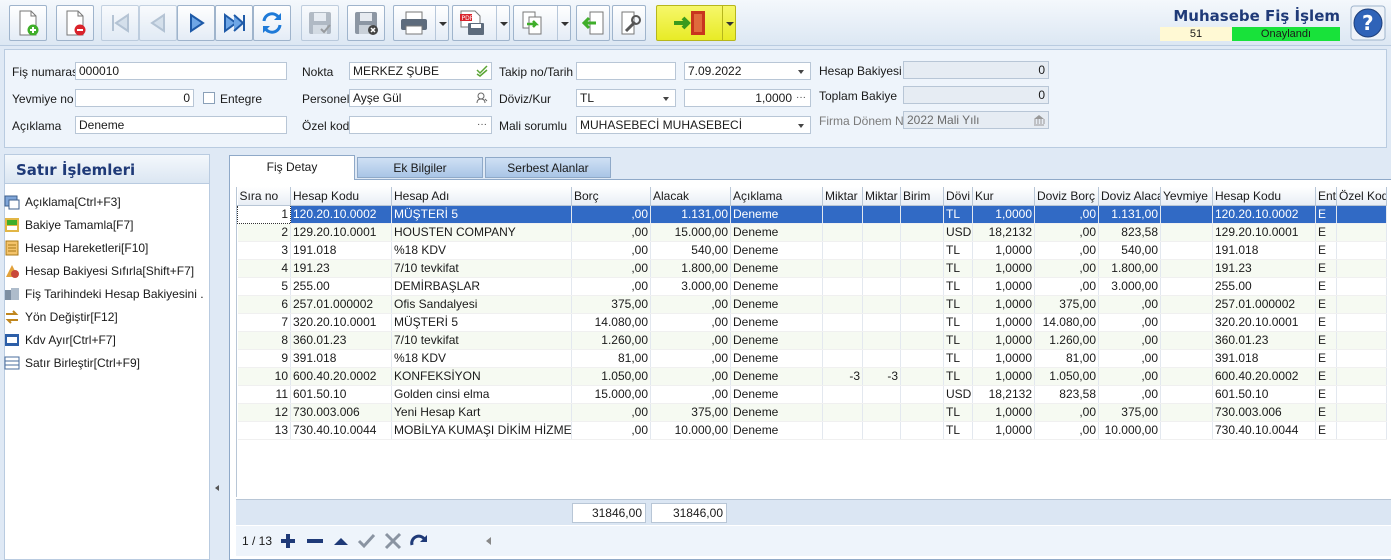  I want to click on tarih-date-picker: 7.09.2022, so click(747, 71).